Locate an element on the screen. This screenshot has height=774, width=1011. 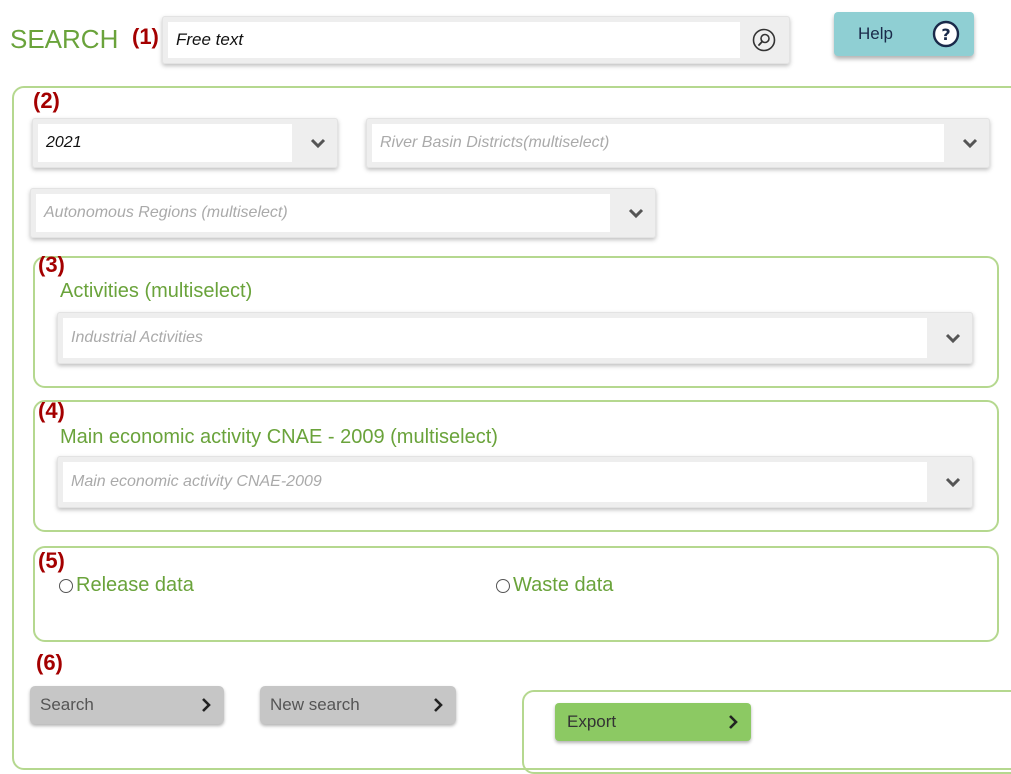
question-circle-icon: ? is located at coordinates (946, 34).